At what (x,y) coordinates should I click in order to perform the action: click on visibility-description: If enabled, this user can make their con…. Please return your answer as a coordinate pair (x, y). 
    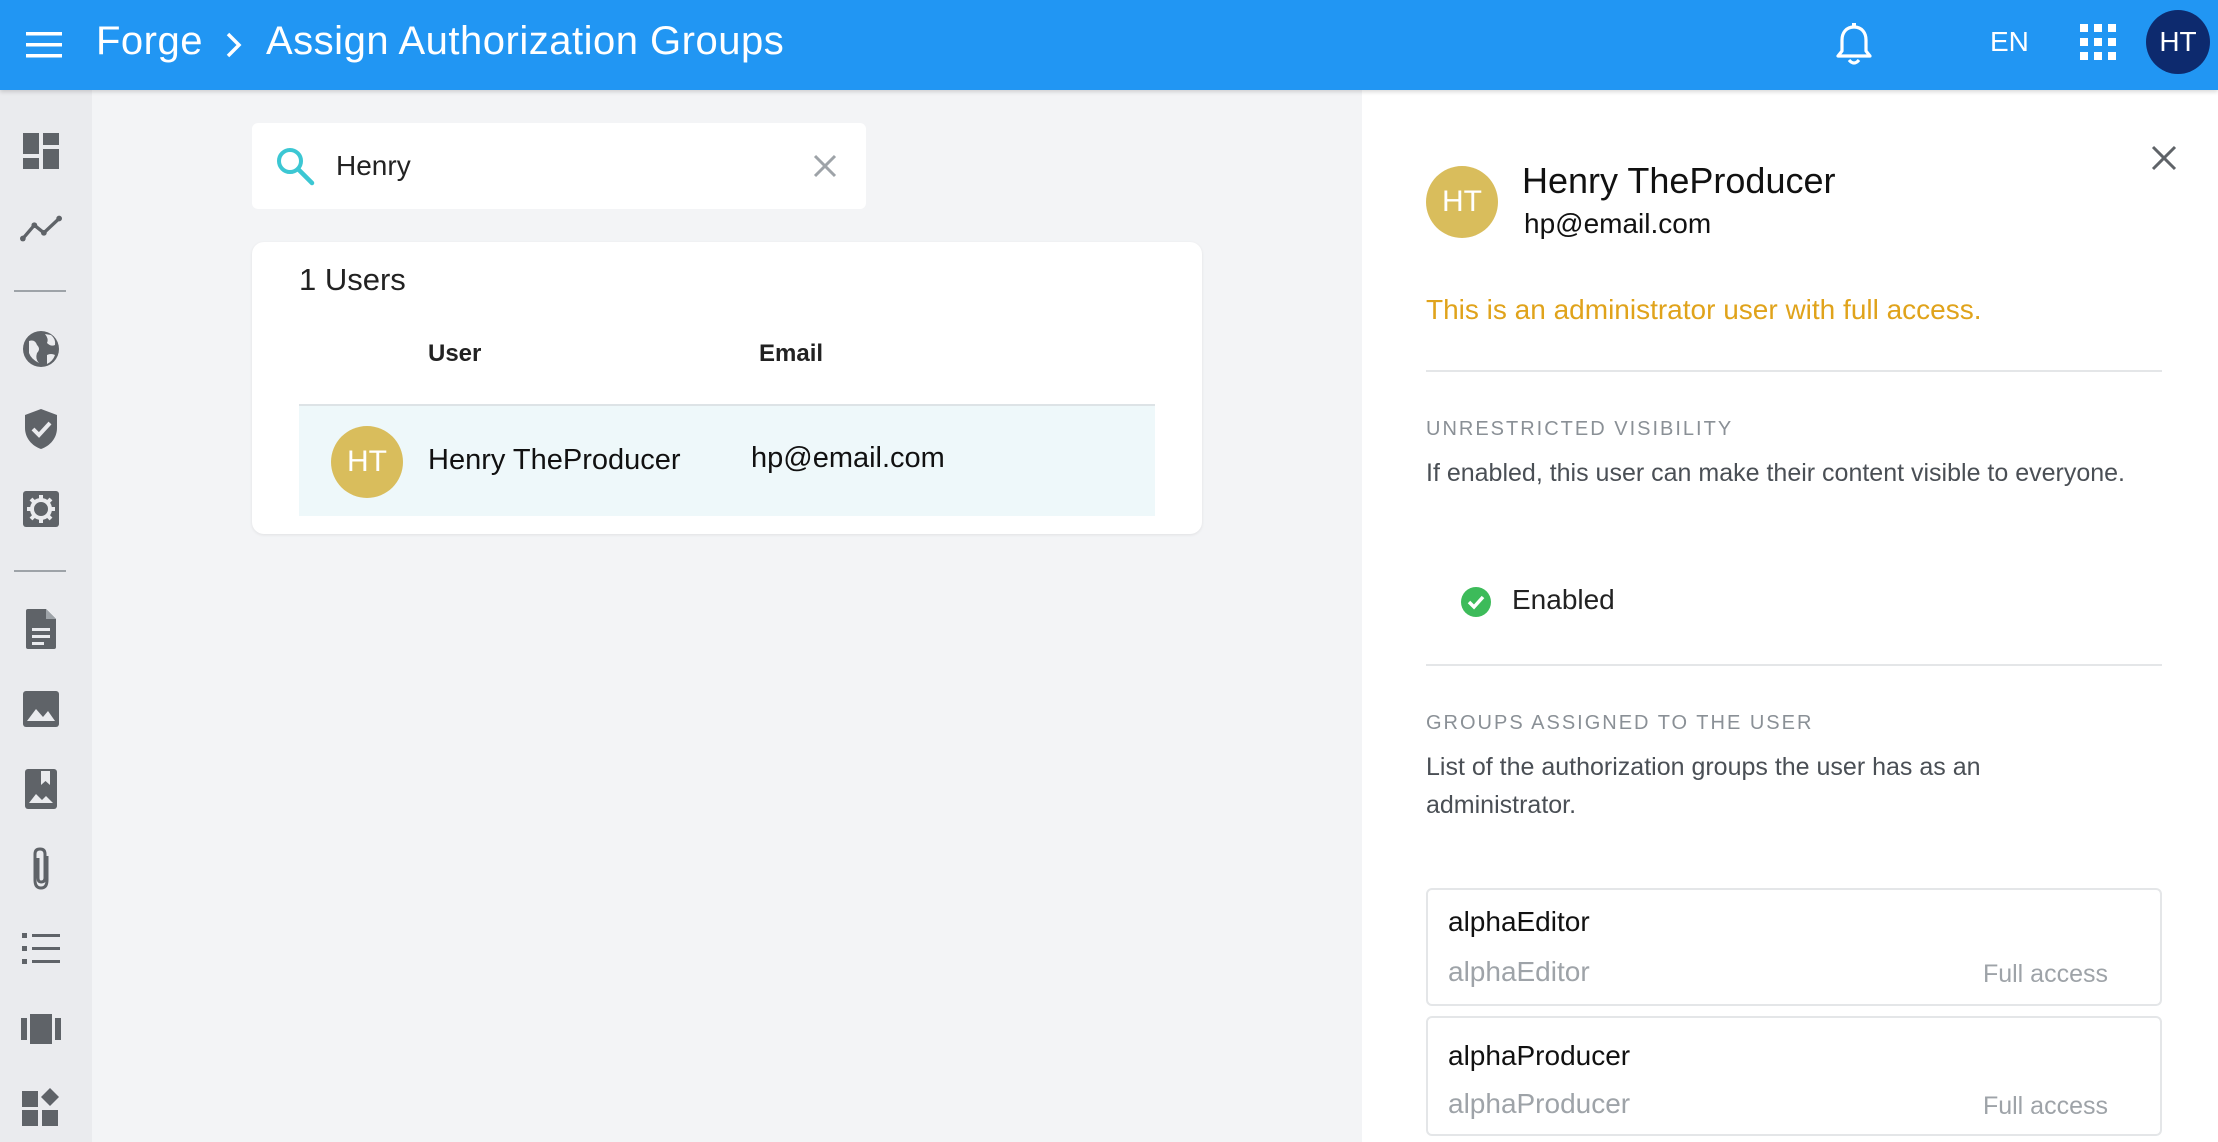
    Looking at the image, I should click on (1775, 473).